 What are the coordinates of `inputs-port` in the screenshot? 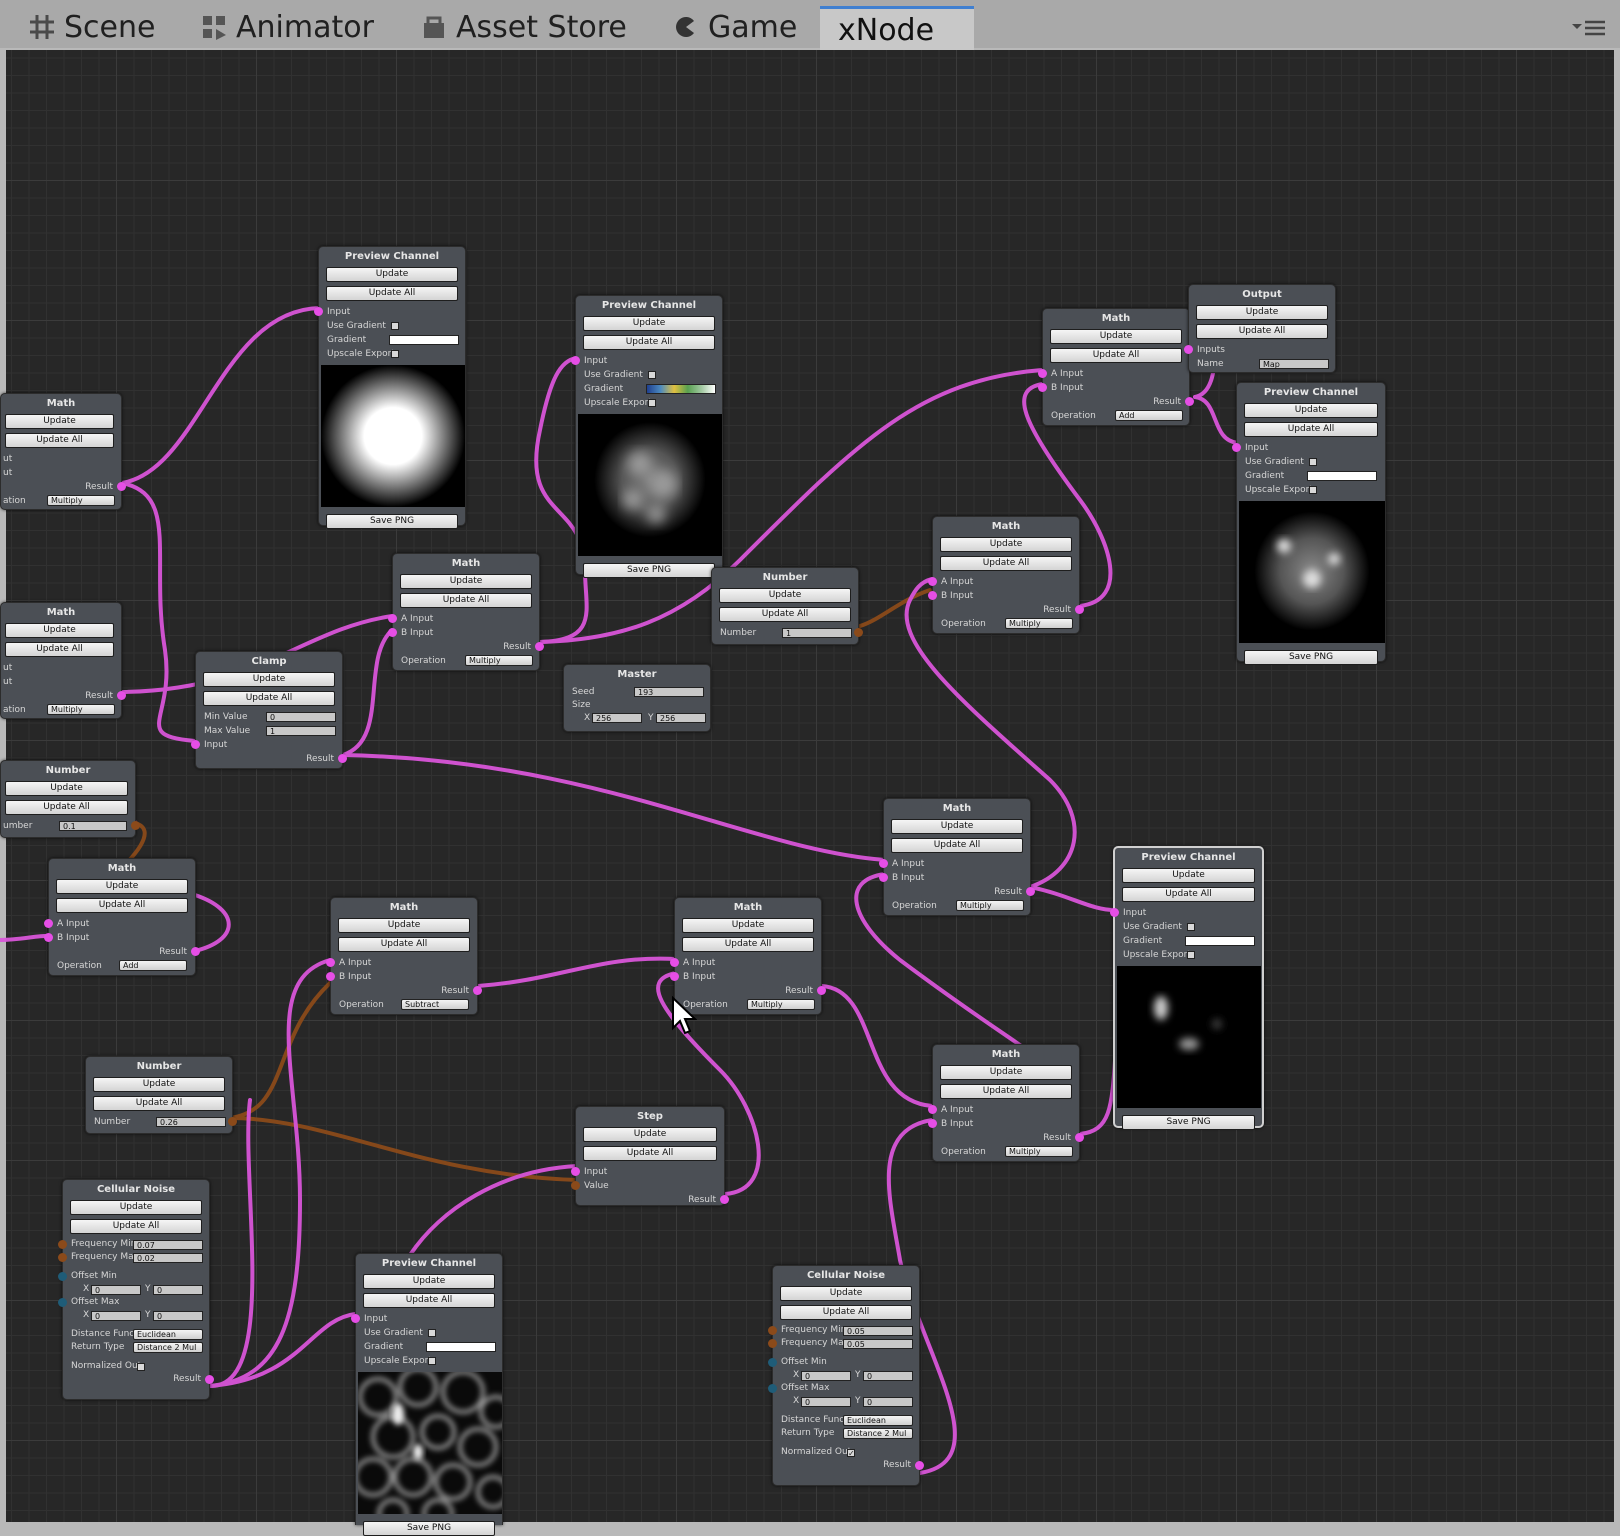 It's located at (1188, 349).